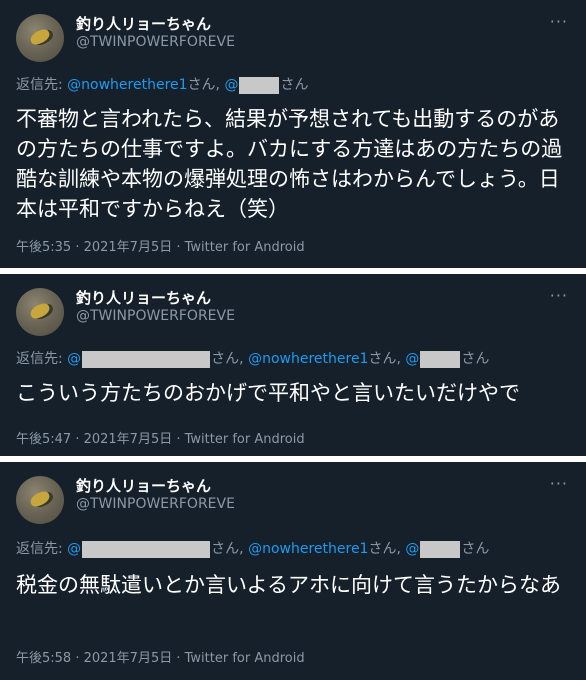 The height and width of the screenshot is (680, 586). What do you see at coordinates (160, 656) in the screenshot?
I see `tweet-timestamp: 午後5:58 · 2021年7月5日 · Twitter for Android` at bounding box center [160, 656].